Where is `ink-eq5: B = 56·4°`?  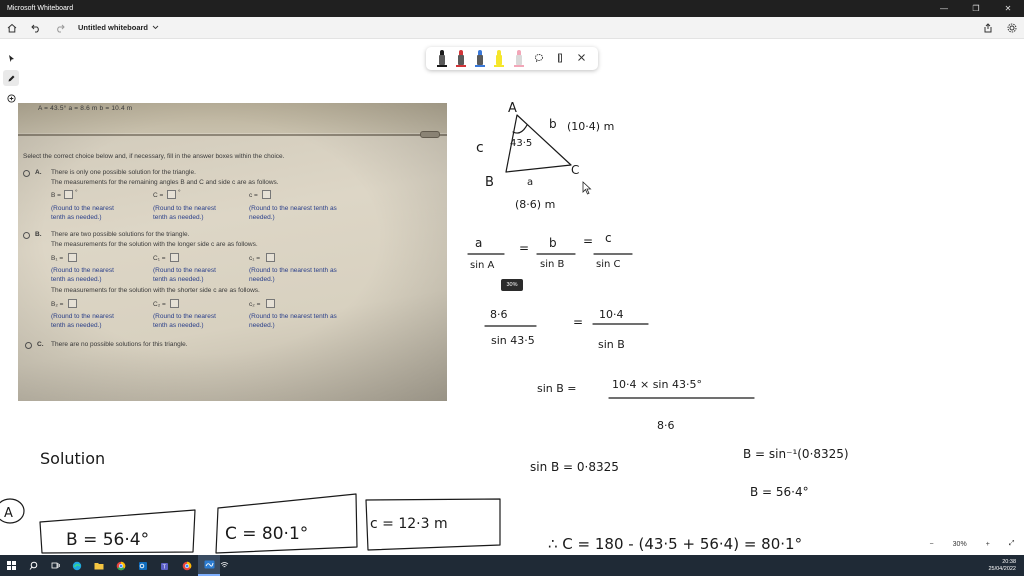
ink-eq5: B = 56·4° is located at coordinates (779, 492).